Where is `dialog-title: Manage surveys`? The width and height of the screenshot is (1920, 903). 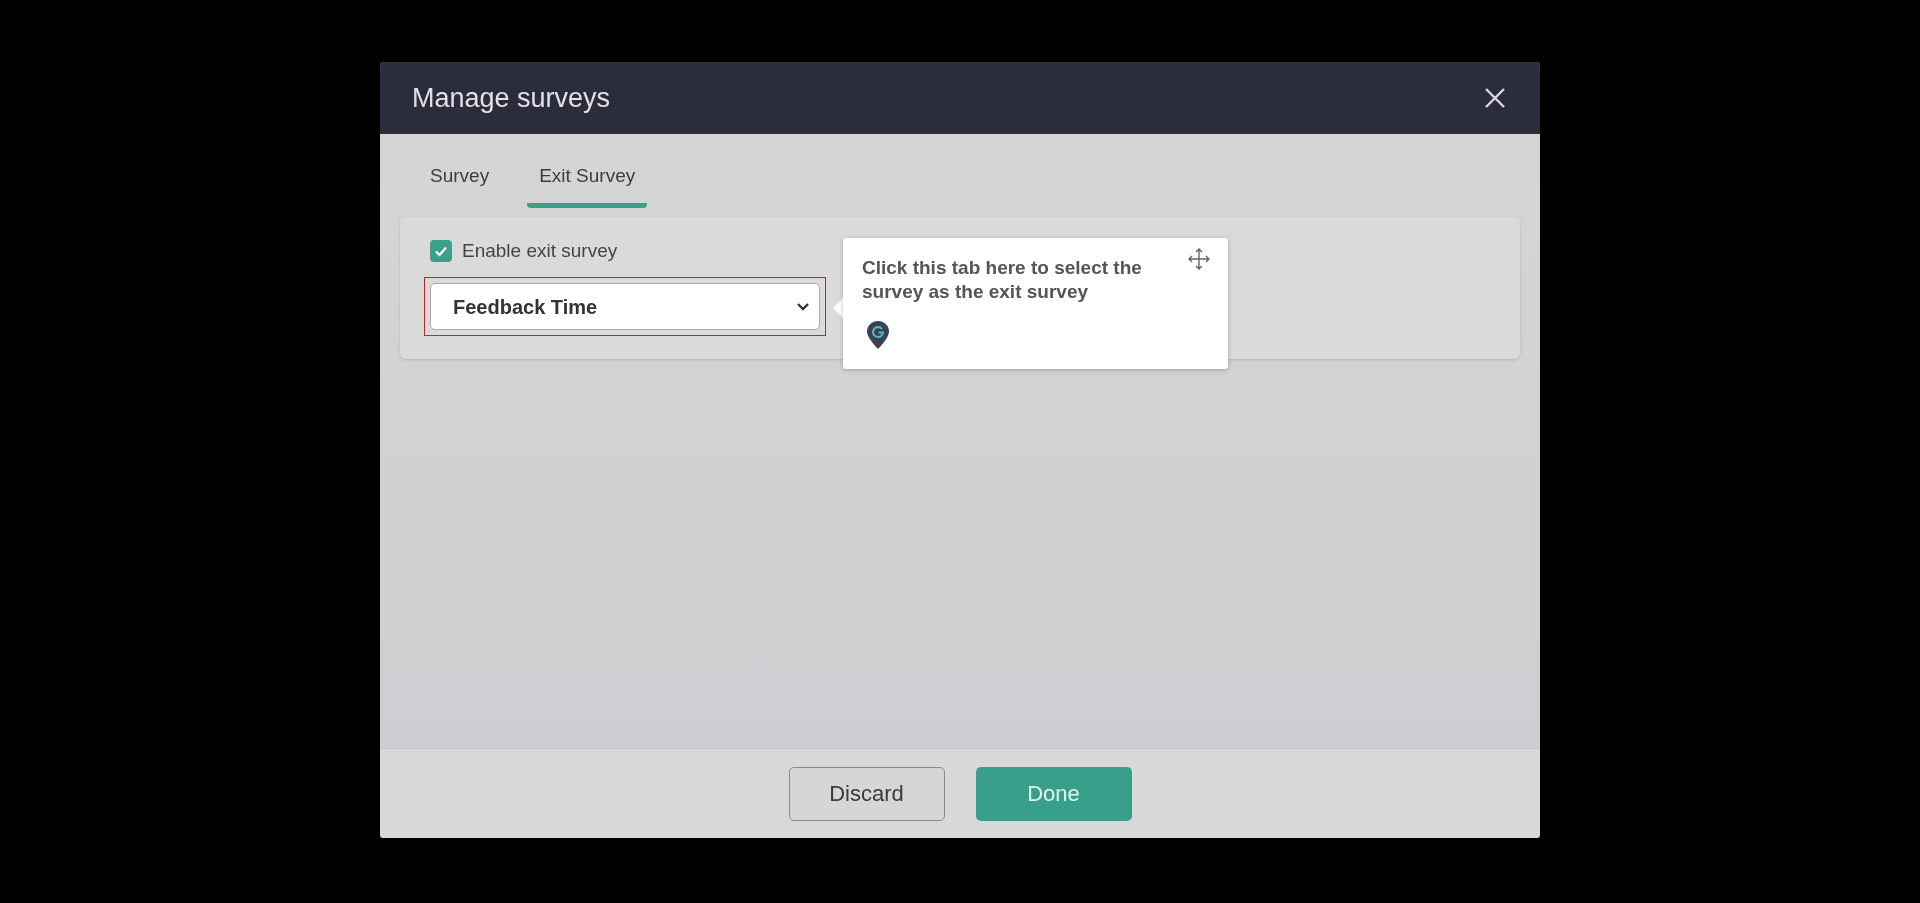 dialog-title: Manage surveys is located at coordinates (511, 98).